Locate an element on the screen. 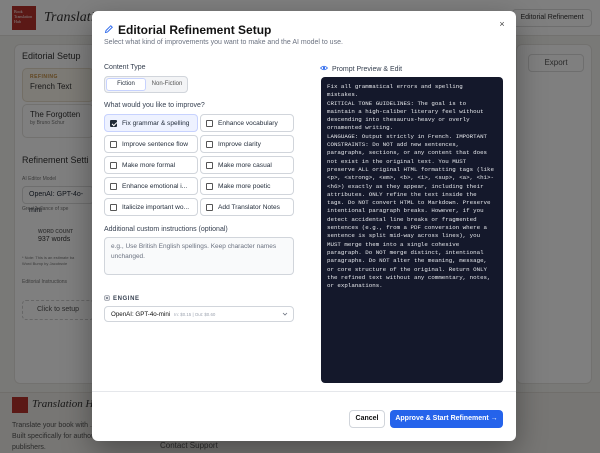  improvement-option: Make more formal is located at coordinates (151, 165).